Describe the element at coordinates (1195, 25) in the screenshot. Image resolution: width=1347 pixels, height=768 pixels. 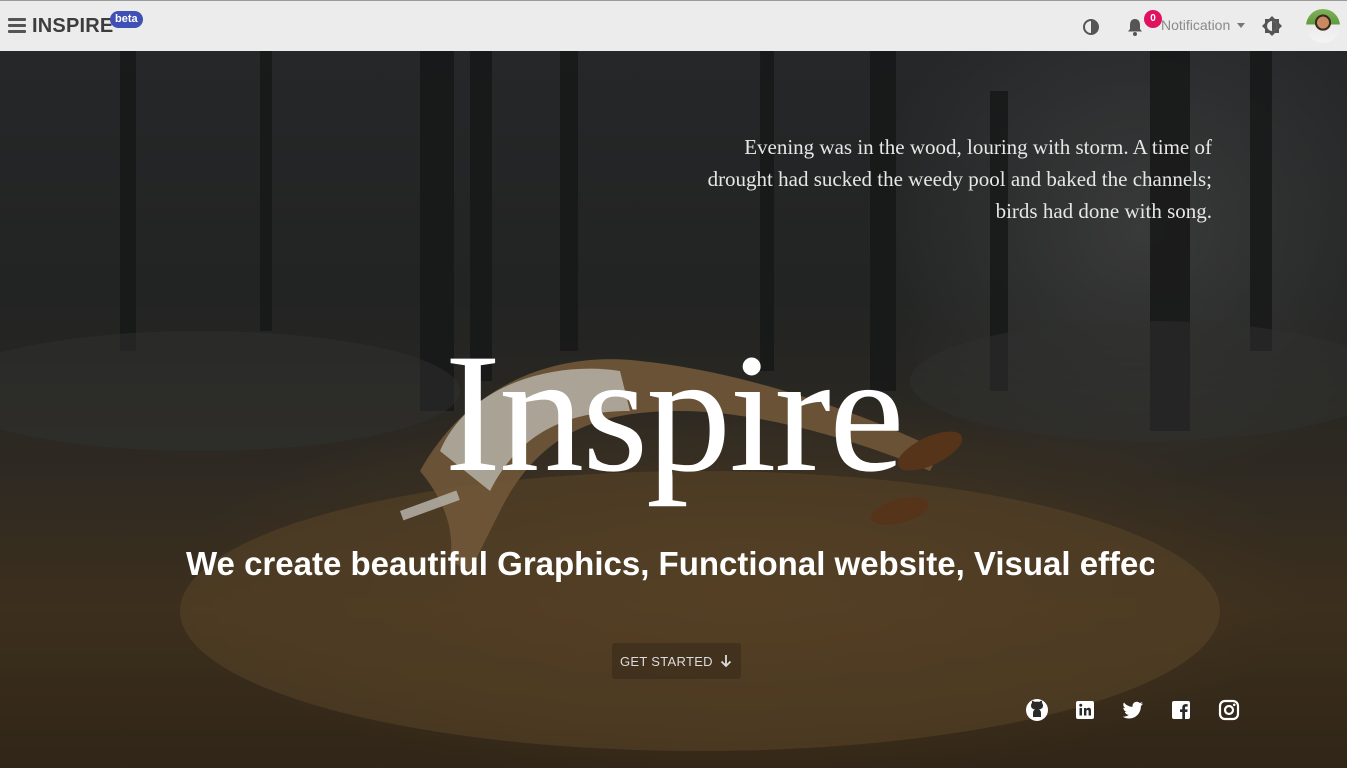
I see `notification-menu: Notification` at that location.